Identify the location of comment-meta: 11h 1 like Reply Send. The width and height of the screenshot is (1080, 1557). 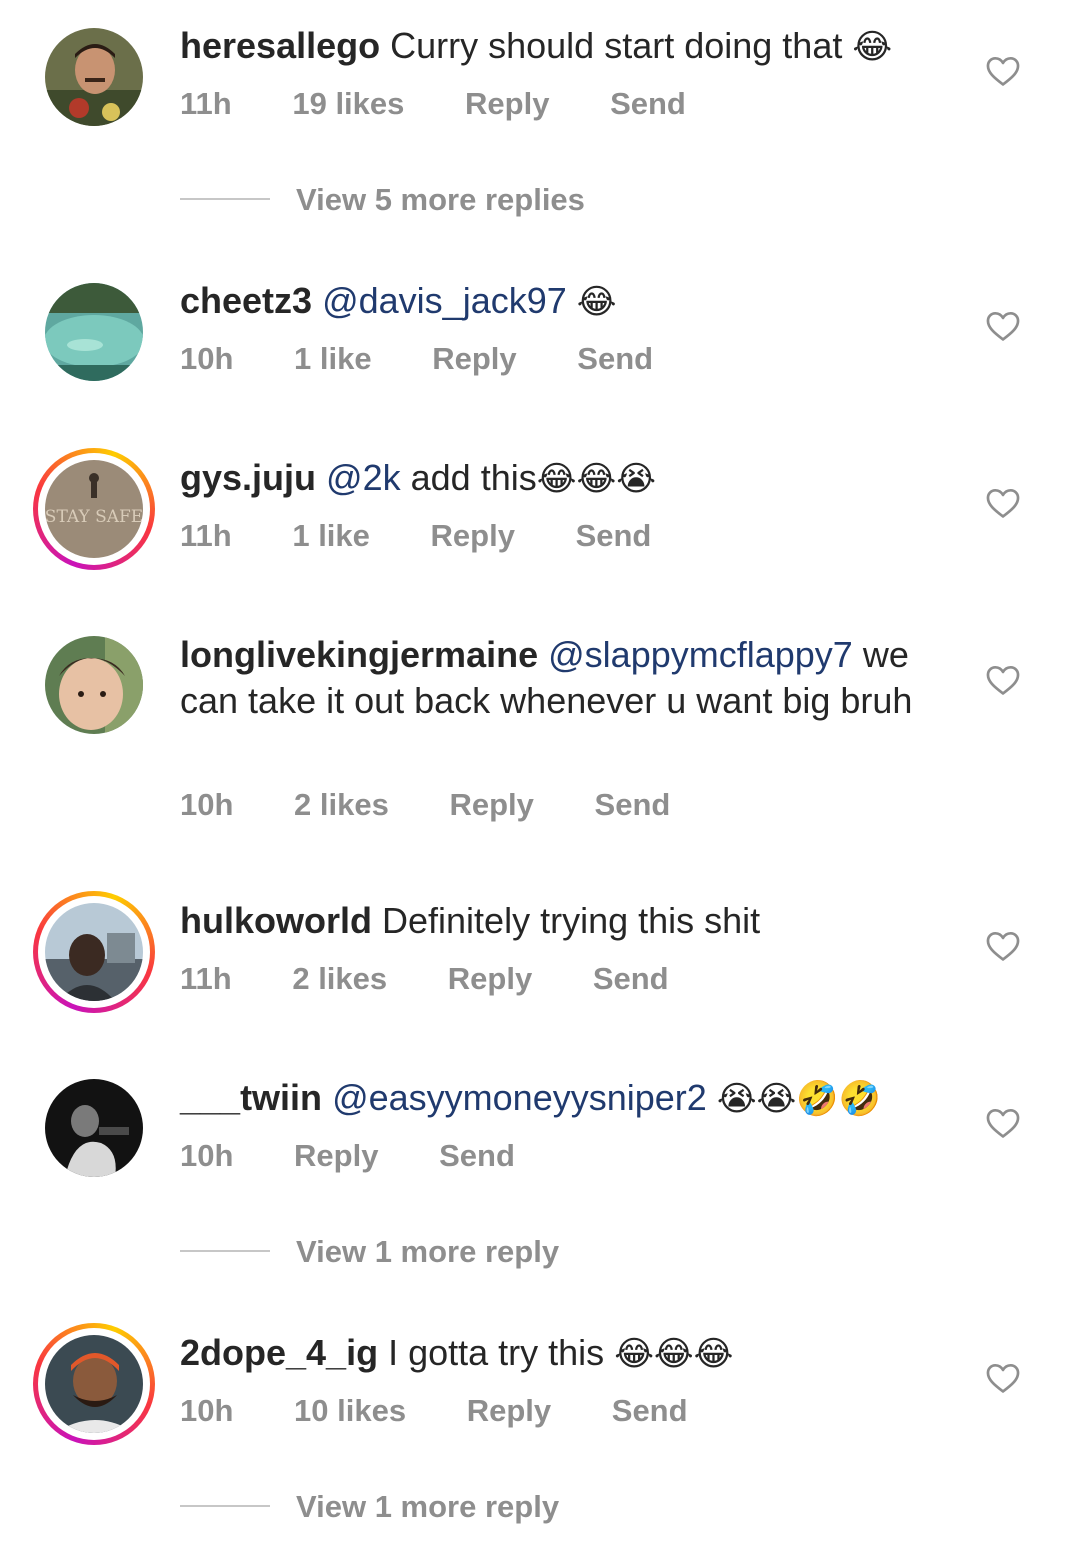
(441, 536).